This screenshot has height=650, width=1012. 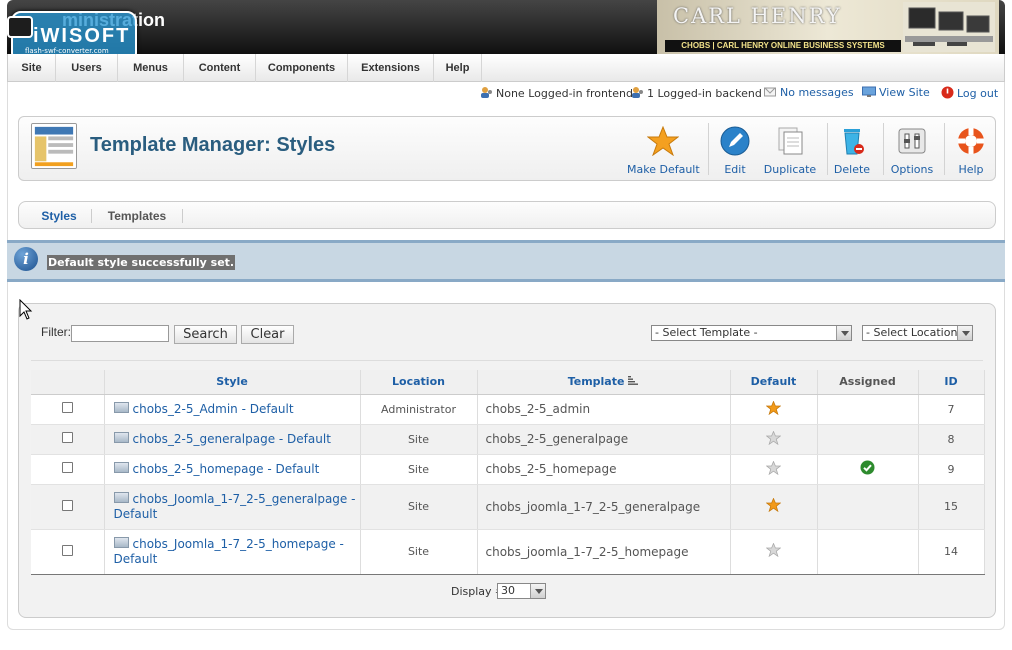 What do you see at coordinates (59, 216) in the screenshot?
I see `tab-styles: Styles` at bounding box center [59, 216].